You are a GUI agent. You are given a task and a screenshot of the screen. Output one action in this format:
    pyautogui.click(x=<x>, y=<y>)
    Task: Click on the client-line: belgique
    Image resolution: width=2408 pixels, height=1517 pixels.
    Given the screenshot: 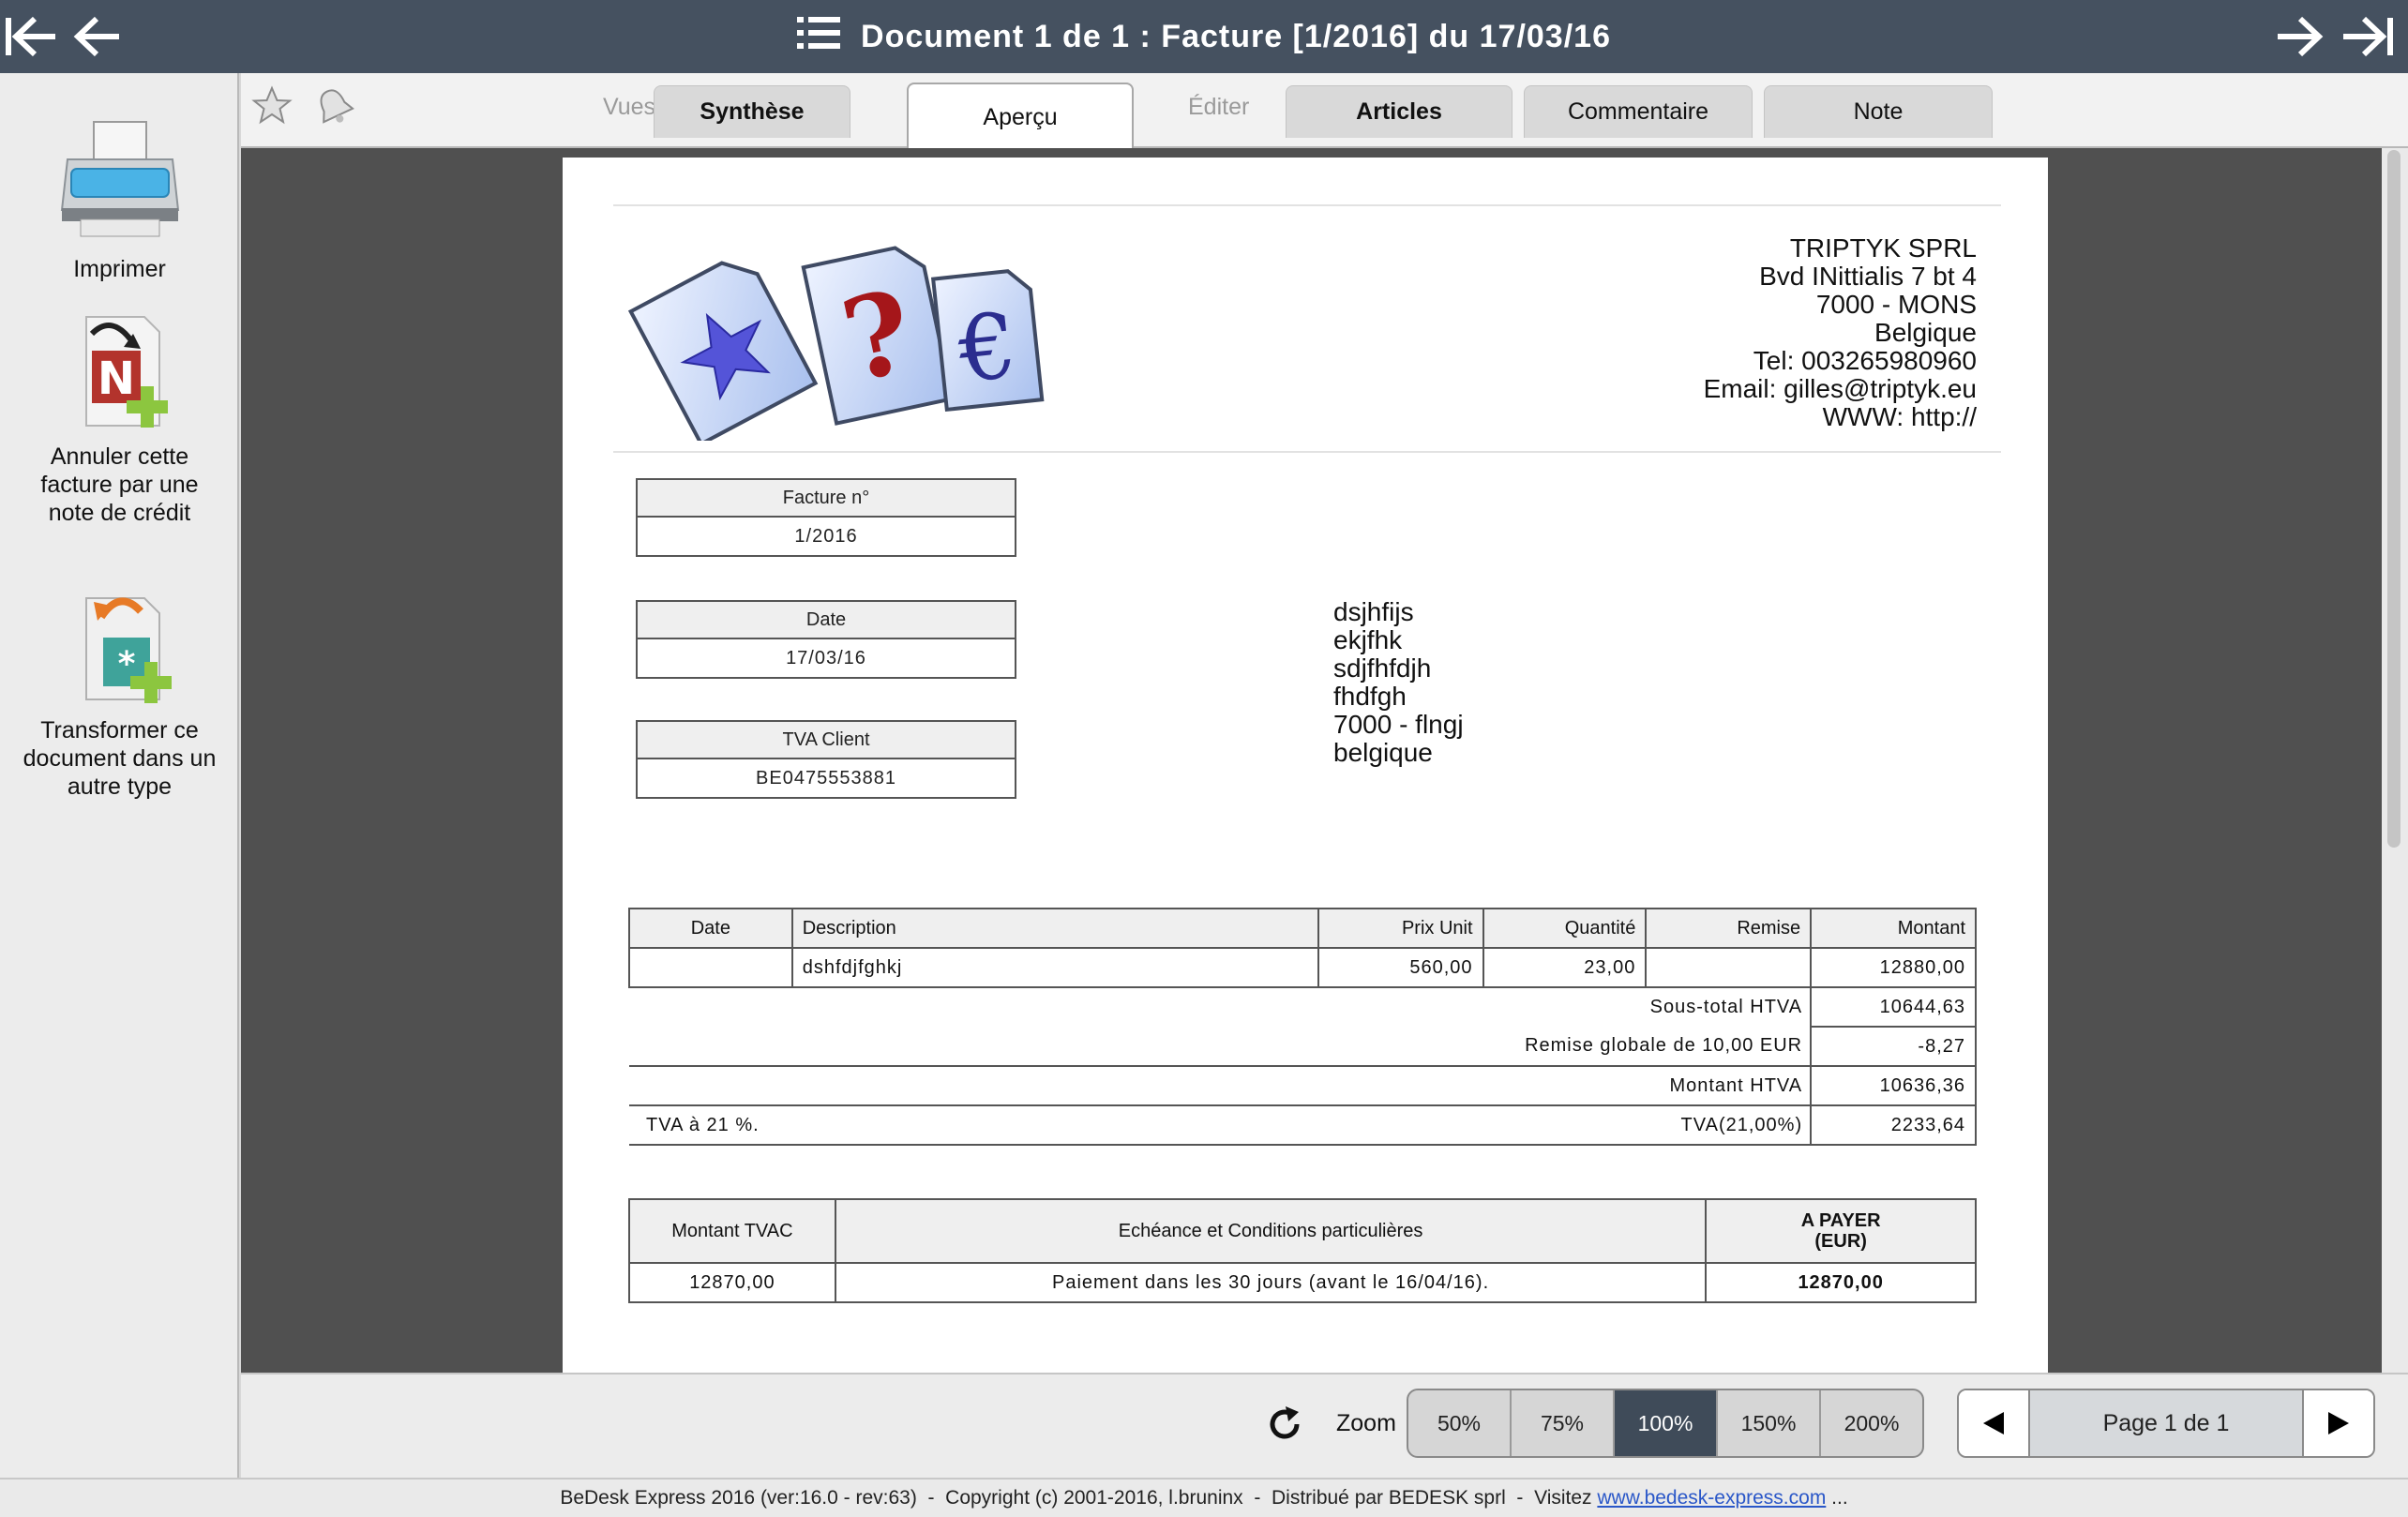 What is the action you would take?
    pyautogui.click(x=1383, y=752)
    